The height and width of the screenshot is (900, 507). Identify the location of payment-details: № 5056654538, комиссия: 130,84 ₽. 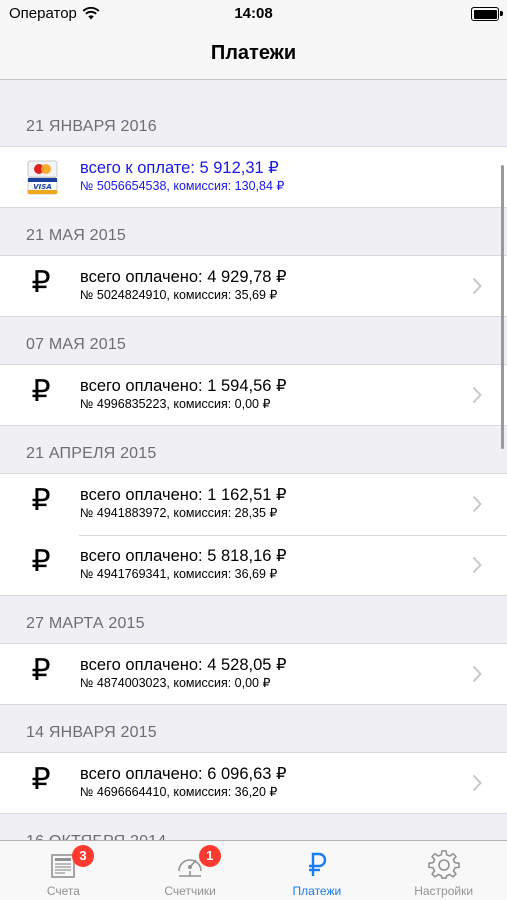
(182, 186).